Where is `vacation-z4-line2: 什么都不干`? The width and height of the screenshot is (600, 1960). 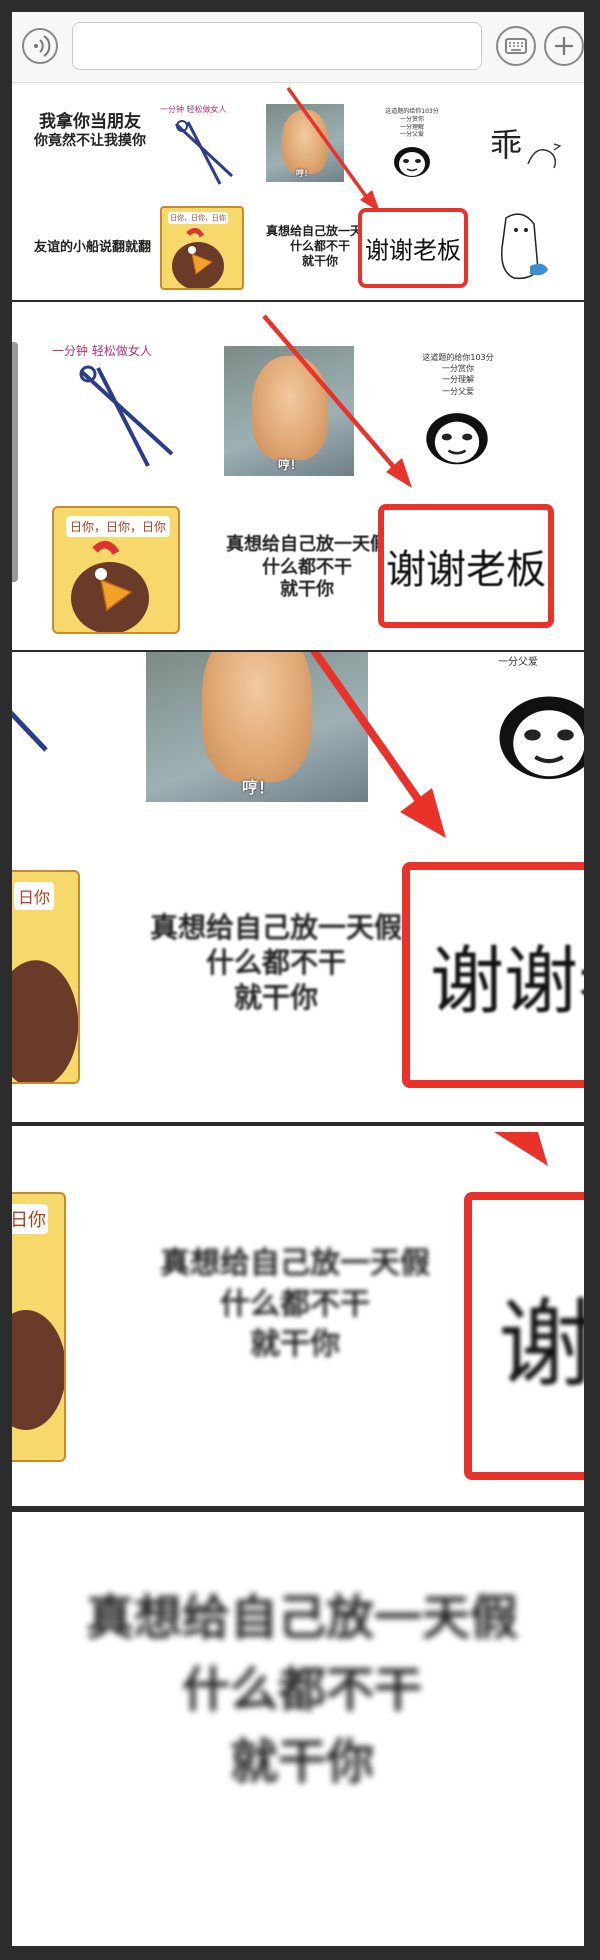
vacation-z4-line2: 什么都不干 is located at coordinates (301, 1690).